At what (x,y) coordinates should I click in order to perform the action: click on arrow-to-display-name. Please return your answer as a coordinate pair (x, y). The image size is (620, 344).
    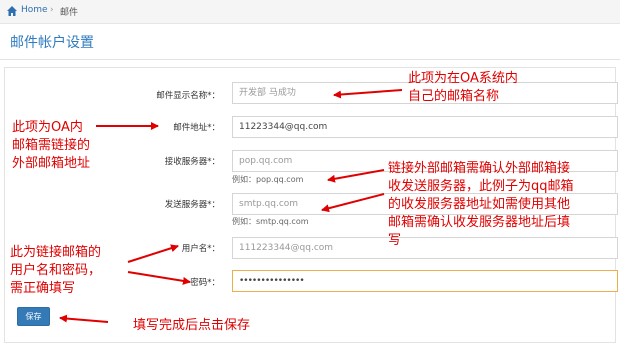
    Looking at the image, I should click on (368, 94).